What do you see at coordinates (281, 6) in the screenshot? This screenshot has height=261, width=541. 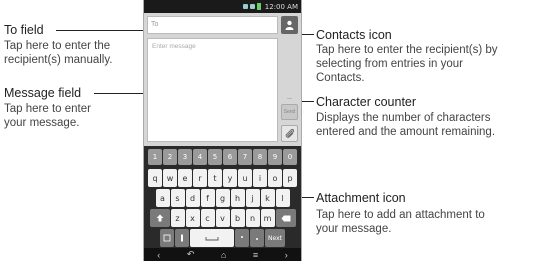 I see `status-time: 12:00 AM` at bounding box center [281, 6].